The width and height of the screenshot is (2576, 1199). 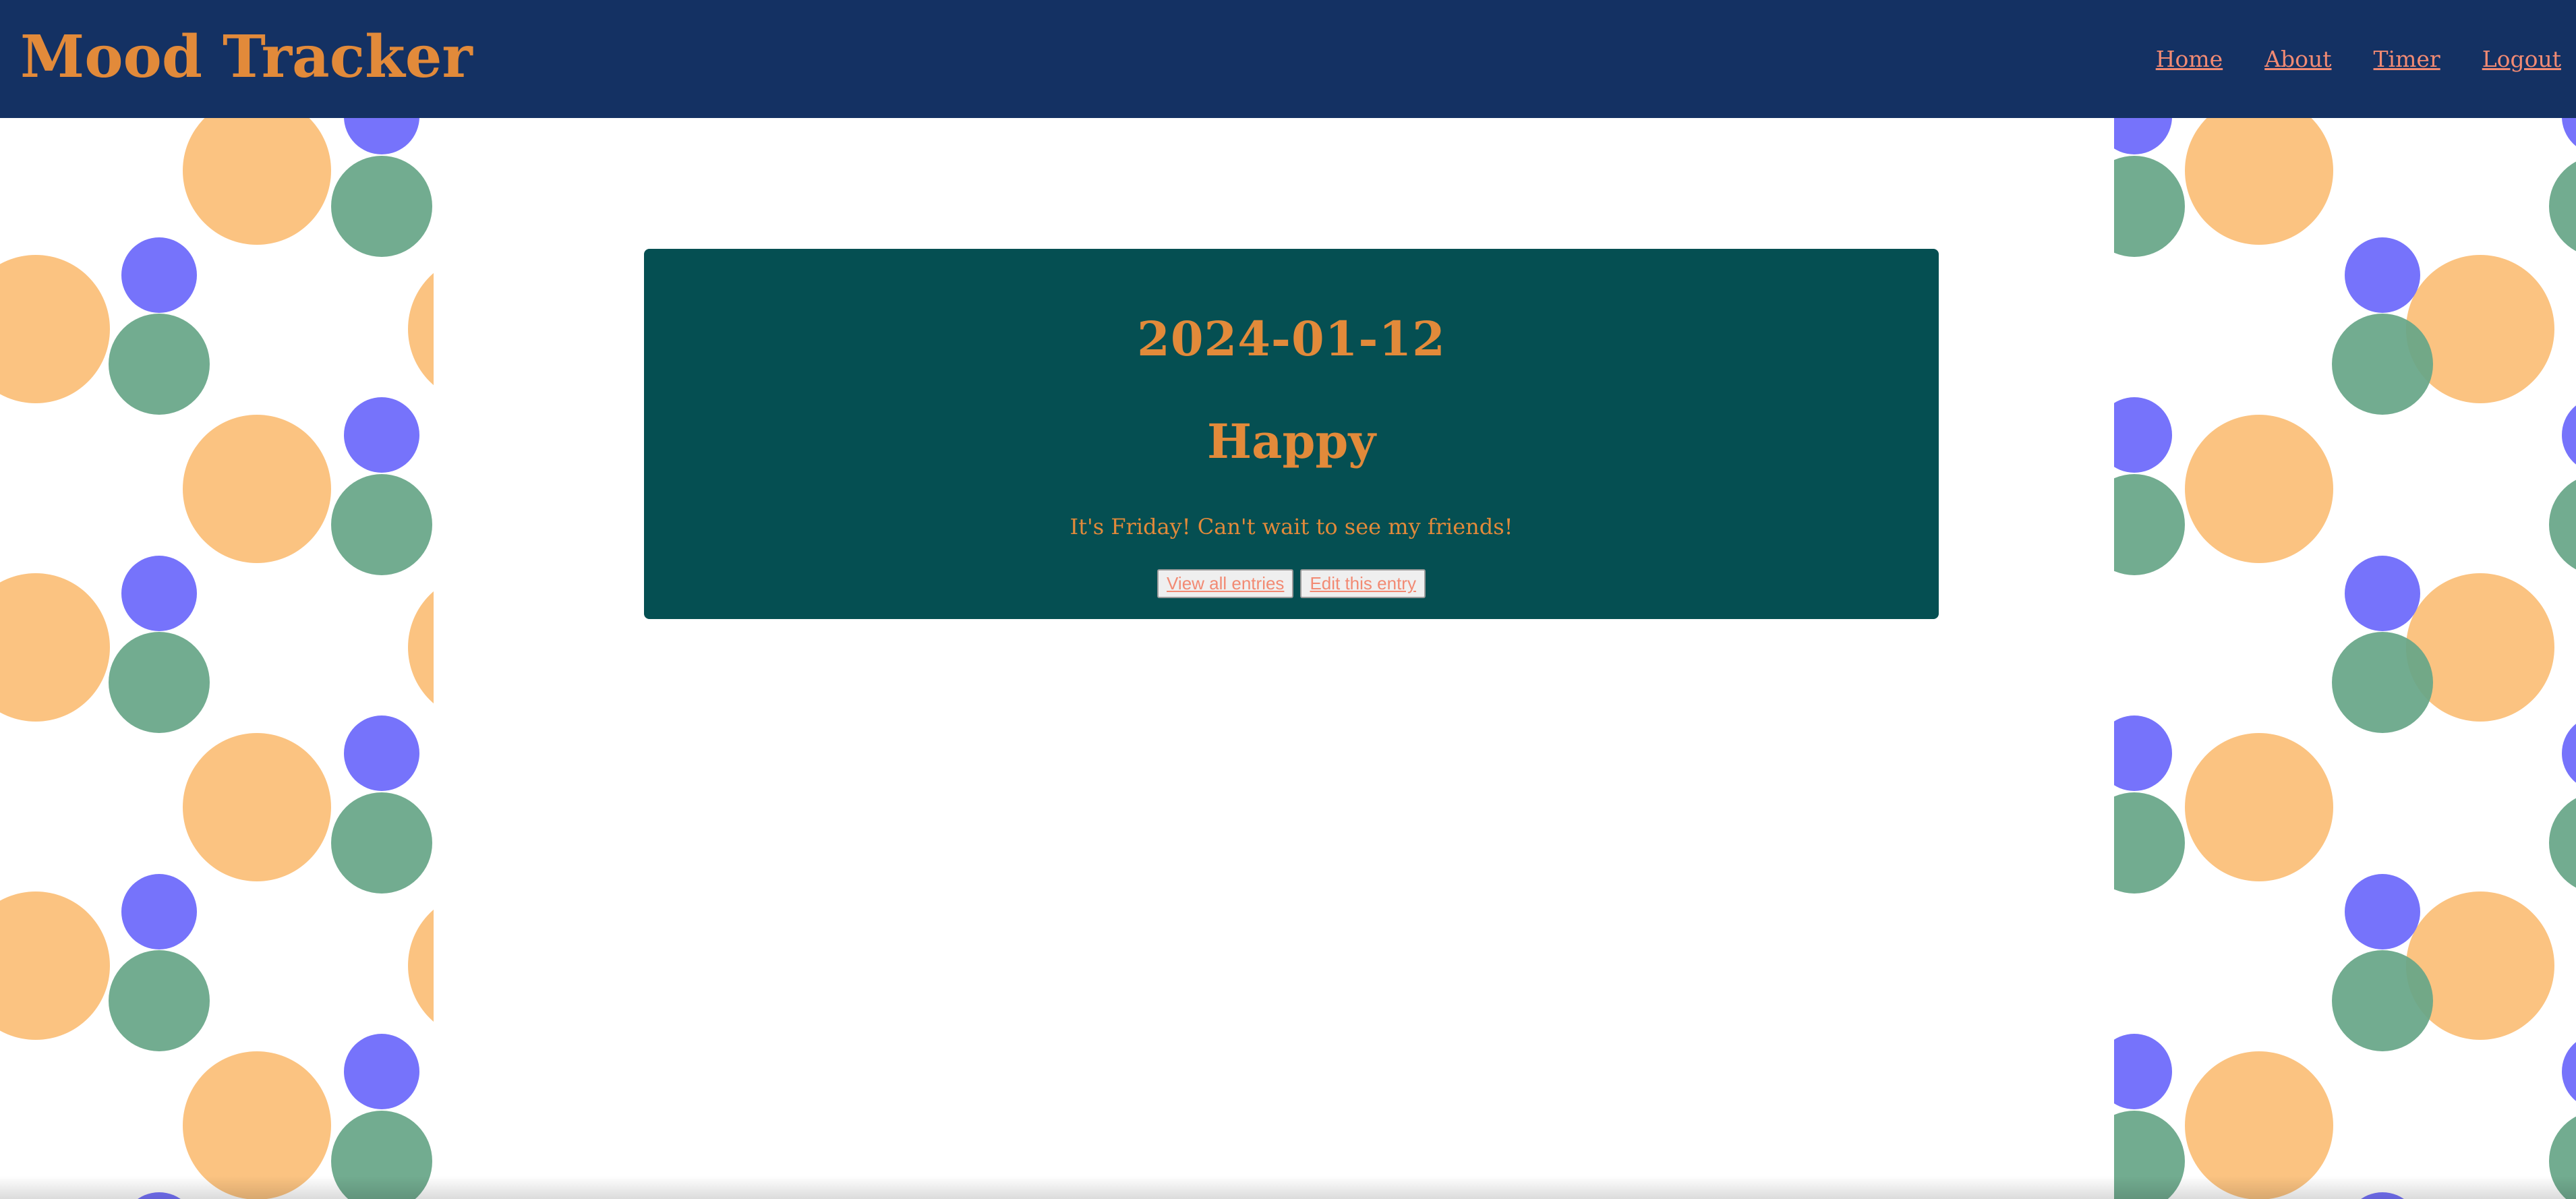 What do you see at coordinates (1292, 339) in the screenshot?
I see `entry-date: 2024-01-12` at bounding box center [1292, 339].